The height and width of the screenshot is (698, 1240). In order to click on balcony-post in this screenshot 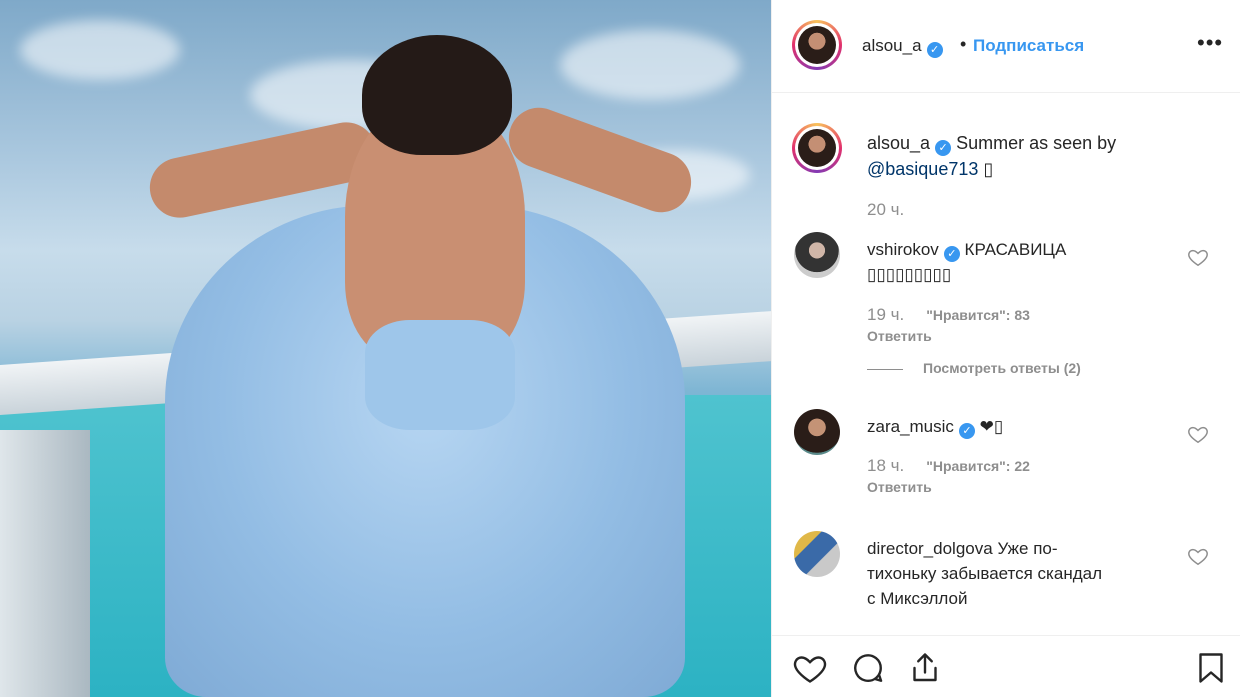, I will do `click(45, 563)`.